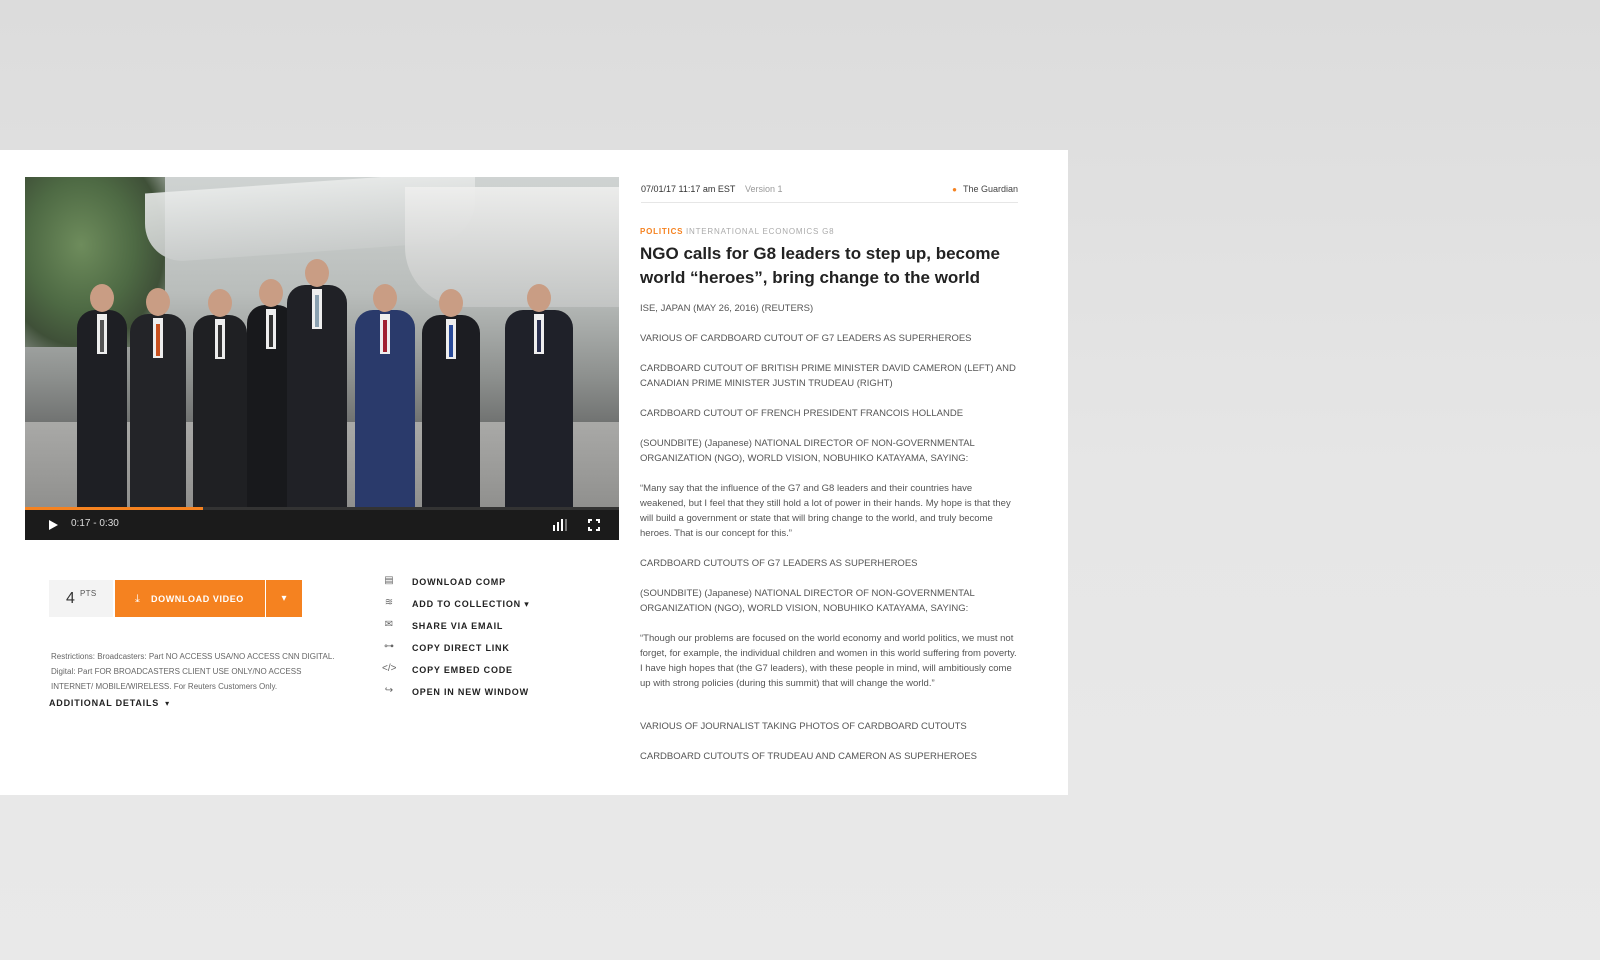 The width and height of the screenshot is (1600, 960). What do you see at coordinates (688, 189) in the screenshot?
I see `timestamp: 07/01/17 11:17 am EST` at bounding box center [688, 189].